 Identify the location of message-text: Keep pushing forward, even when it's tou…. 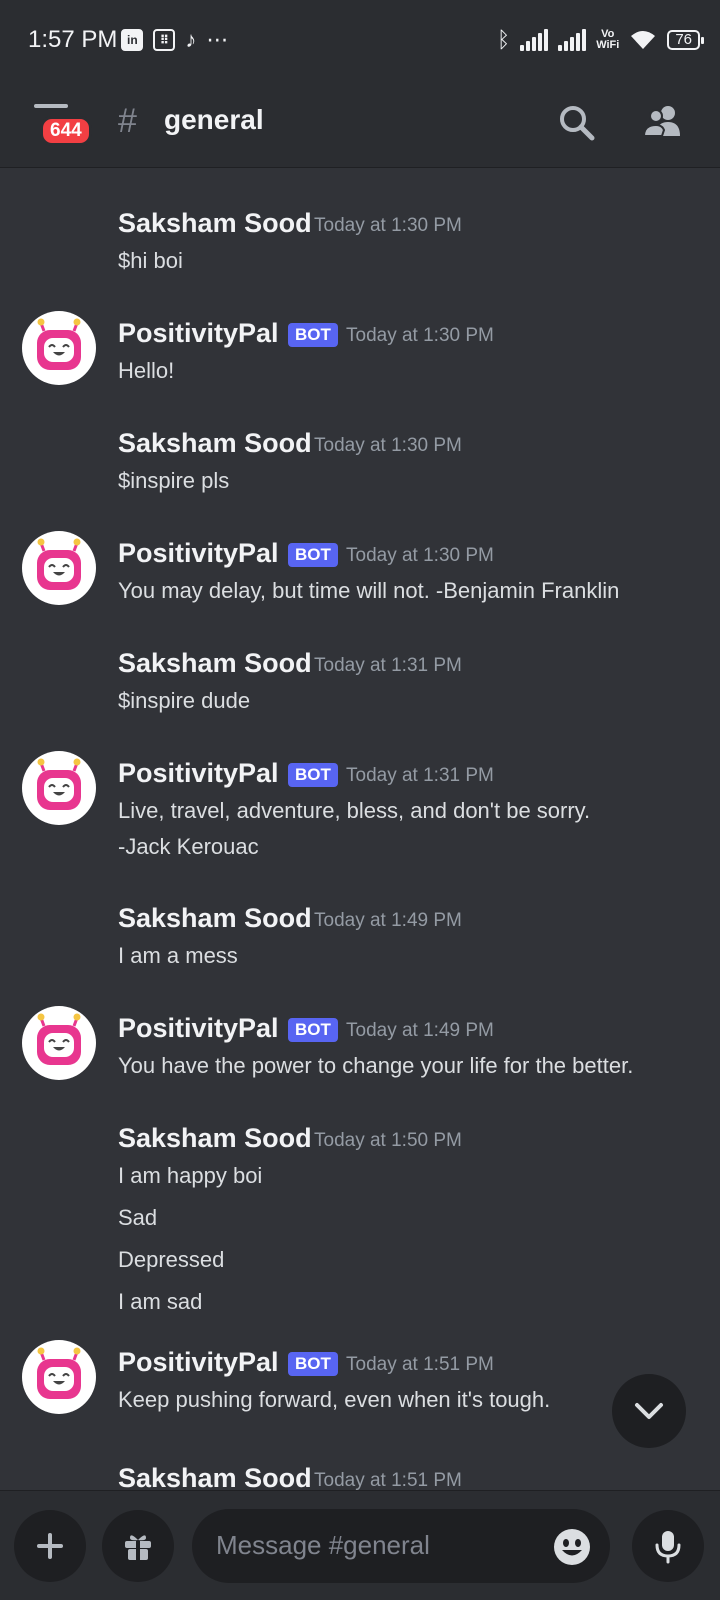
(334, 1399).